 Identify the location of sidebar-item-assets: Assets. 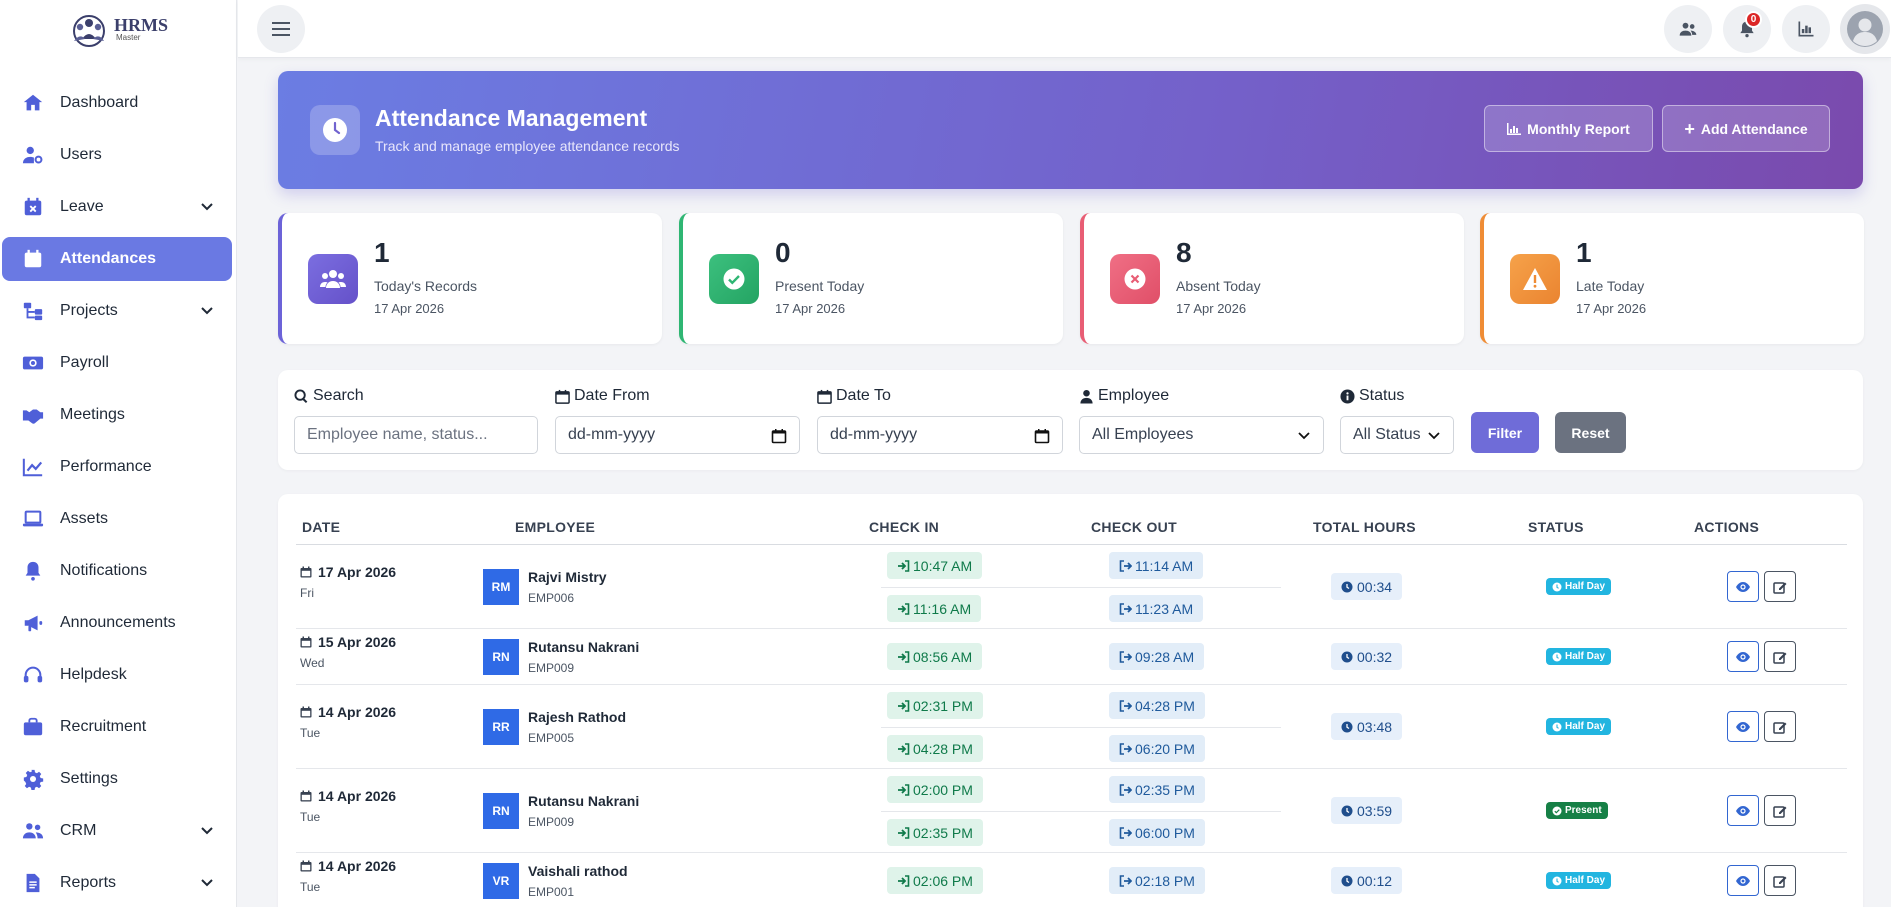
(117, 519).